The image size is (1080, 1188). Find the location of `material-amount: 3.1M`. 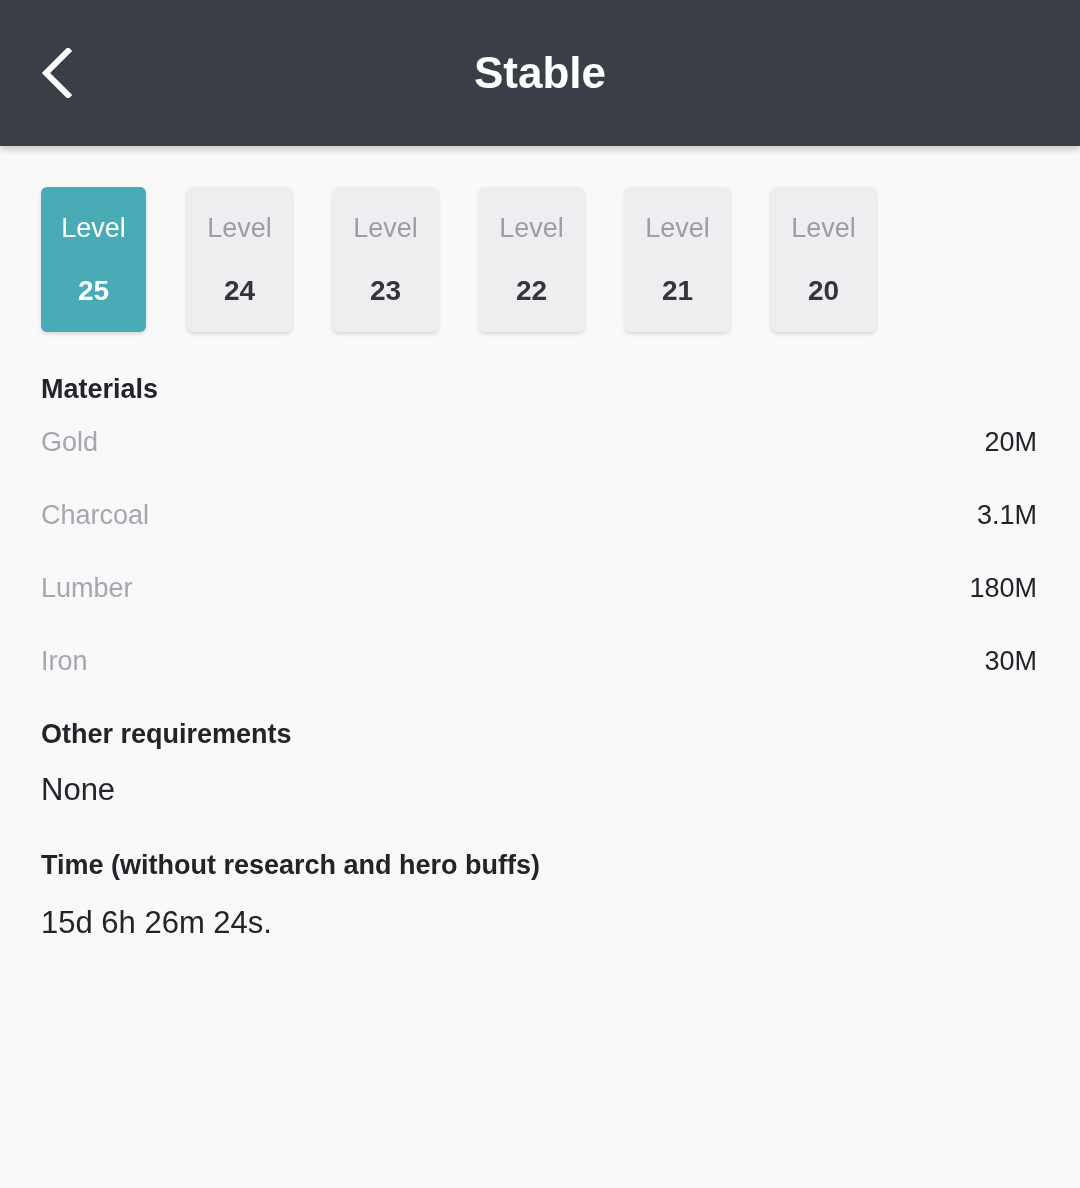

material-amount: 3.1M is located at coordinates (1006, 514).